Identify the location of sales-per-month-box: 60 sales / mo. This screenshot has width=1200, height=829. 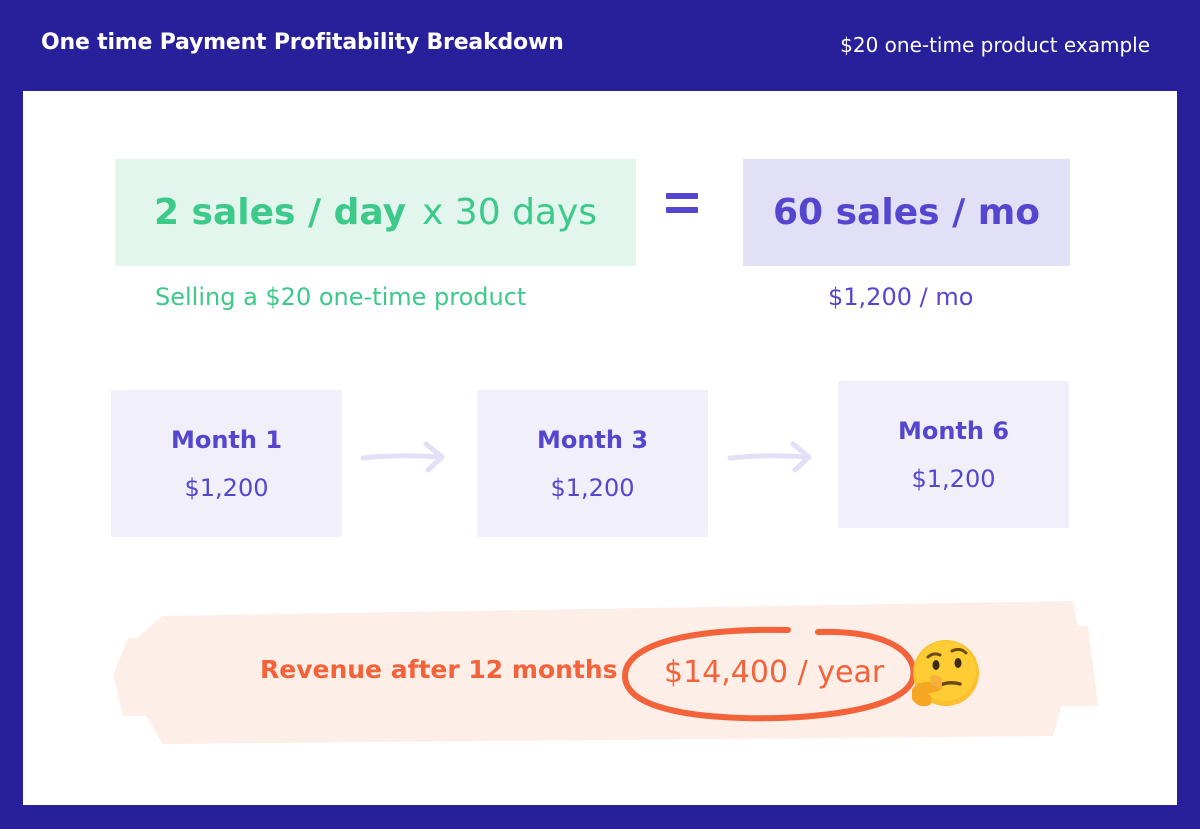
(906, 212).